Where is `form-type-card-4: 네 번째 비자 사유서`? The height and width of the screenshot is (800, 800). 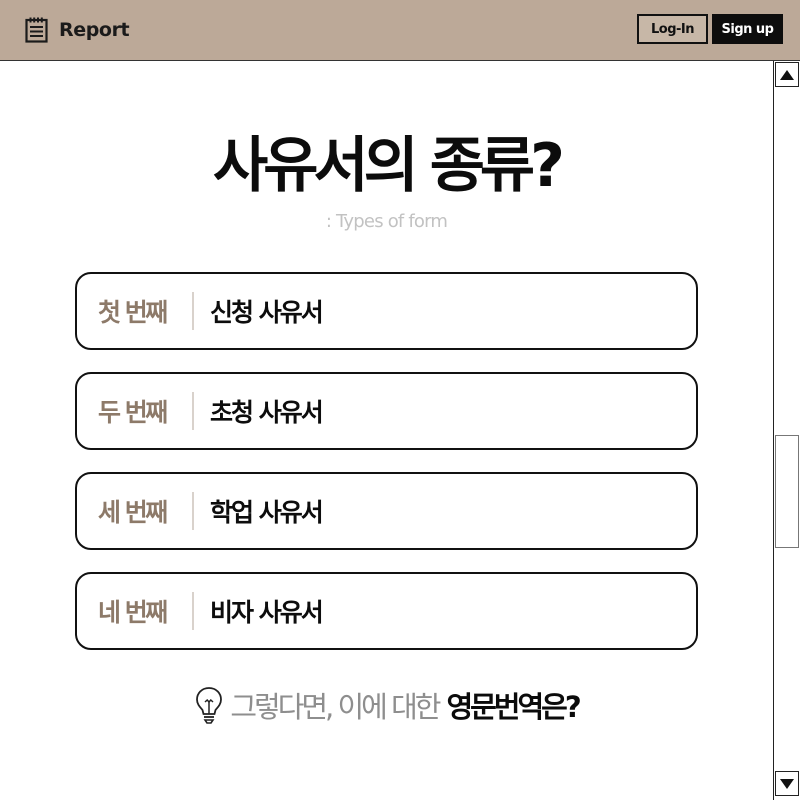 form-type-card-4: 네 번째 비자 사유서 is located at coordinates (386, 611).